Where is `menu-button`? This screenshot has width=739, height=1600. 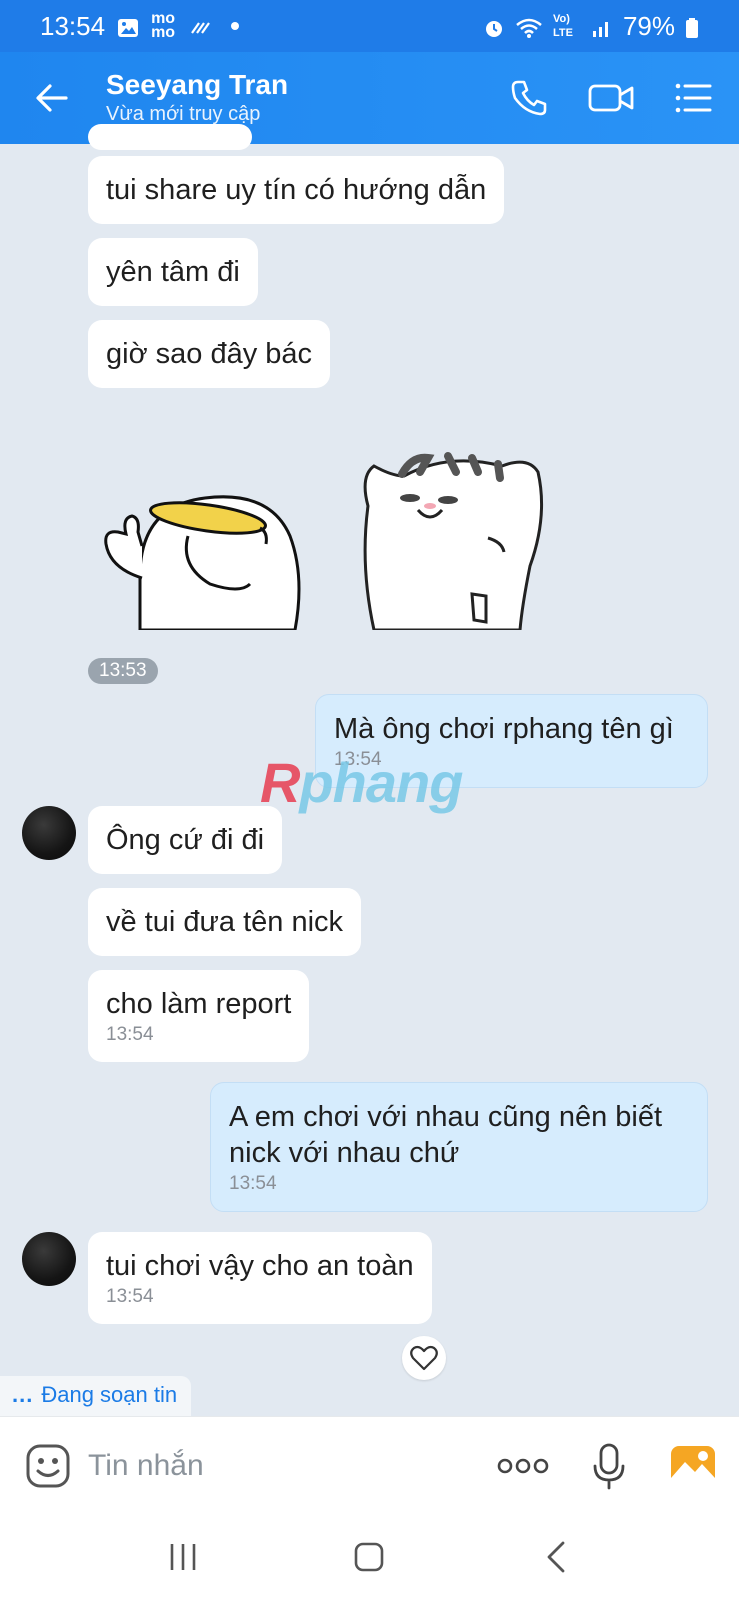
menu-button is located at coordinates (693, 98).